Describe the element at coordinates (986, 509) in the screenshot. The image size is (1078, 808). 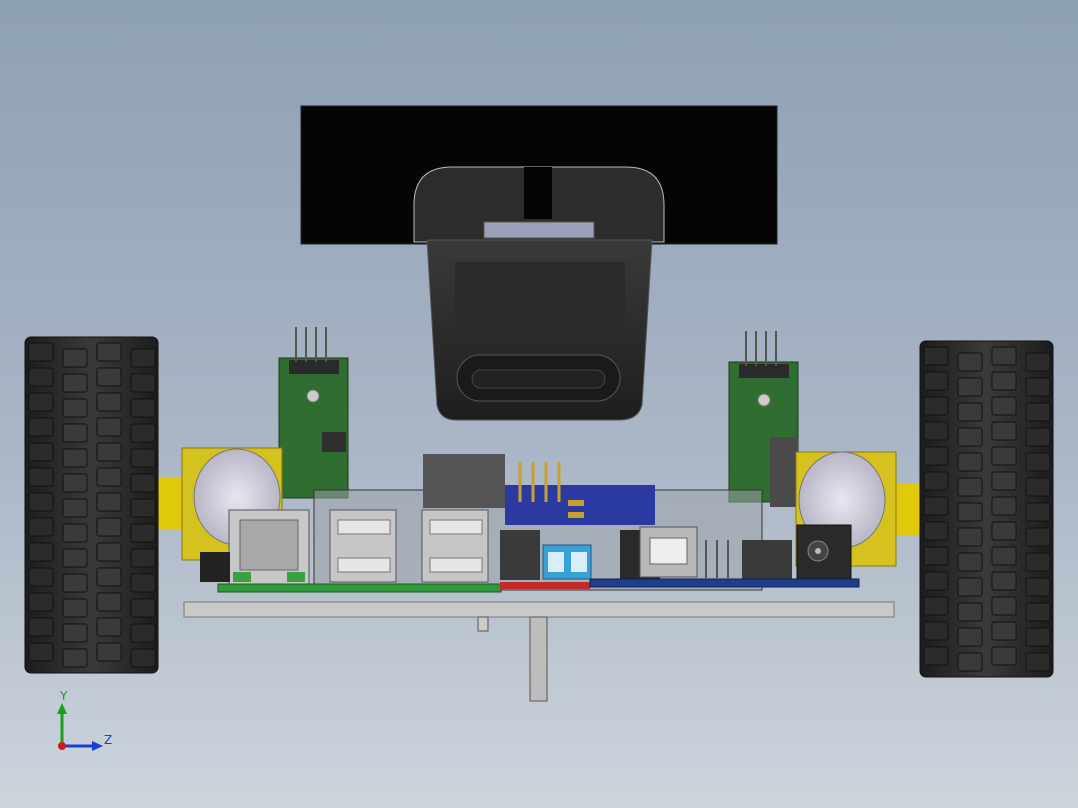
I see `right-wheel` at that location.